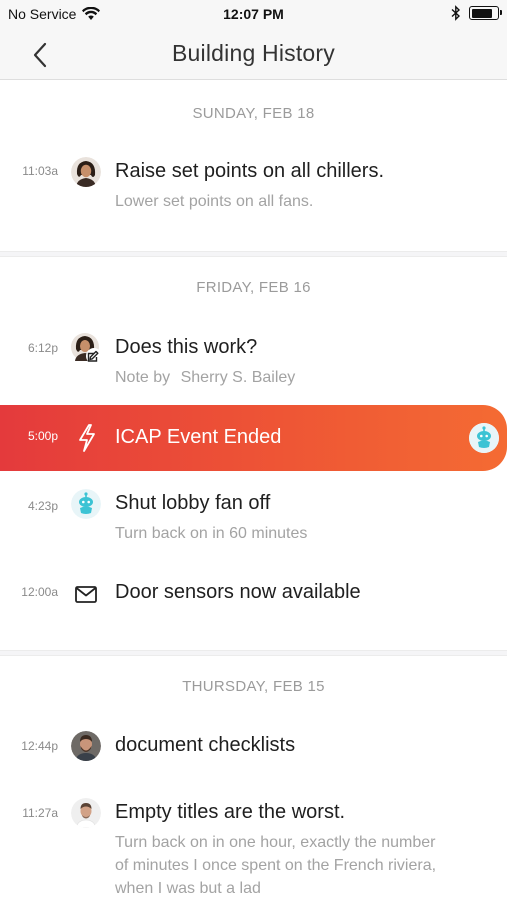 The width and height of the screenshot is (507, 900). Describe the element at coordinates (86, 813) in the screenshot. I see `avatar-man-icon` at that location.